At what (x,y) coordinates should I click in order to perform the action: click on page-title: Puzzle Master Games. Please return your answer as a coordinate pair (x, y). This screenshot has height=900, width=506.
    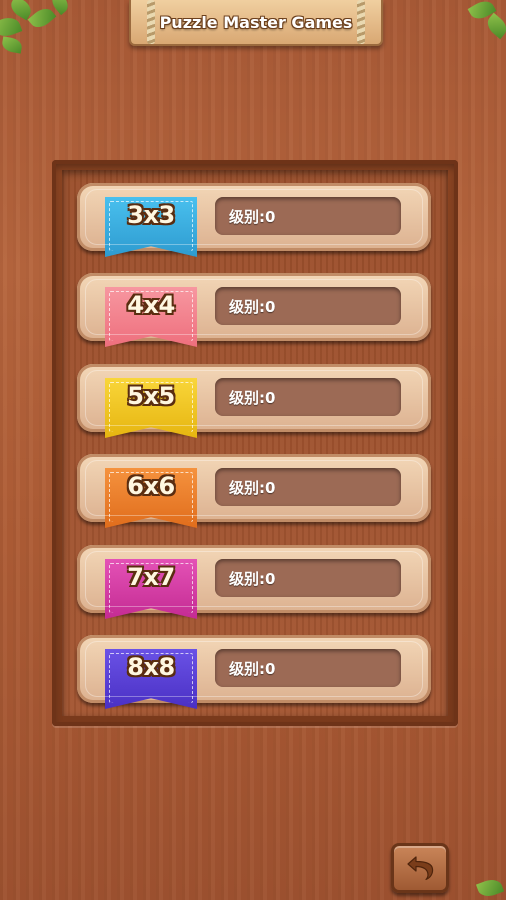
    Looking at the image, I should click on (256, 22).